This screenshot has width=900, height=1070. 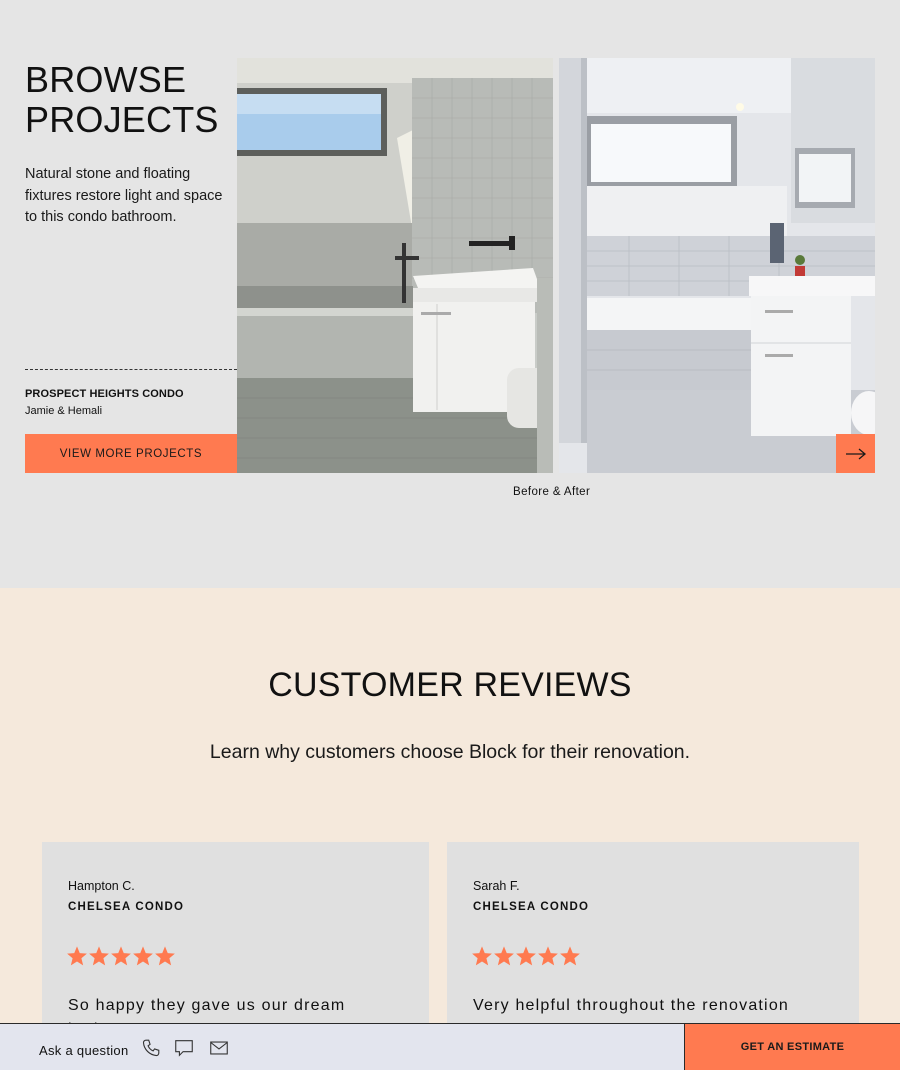 I want to click on mail-icon, so click(x=219, y=1048).